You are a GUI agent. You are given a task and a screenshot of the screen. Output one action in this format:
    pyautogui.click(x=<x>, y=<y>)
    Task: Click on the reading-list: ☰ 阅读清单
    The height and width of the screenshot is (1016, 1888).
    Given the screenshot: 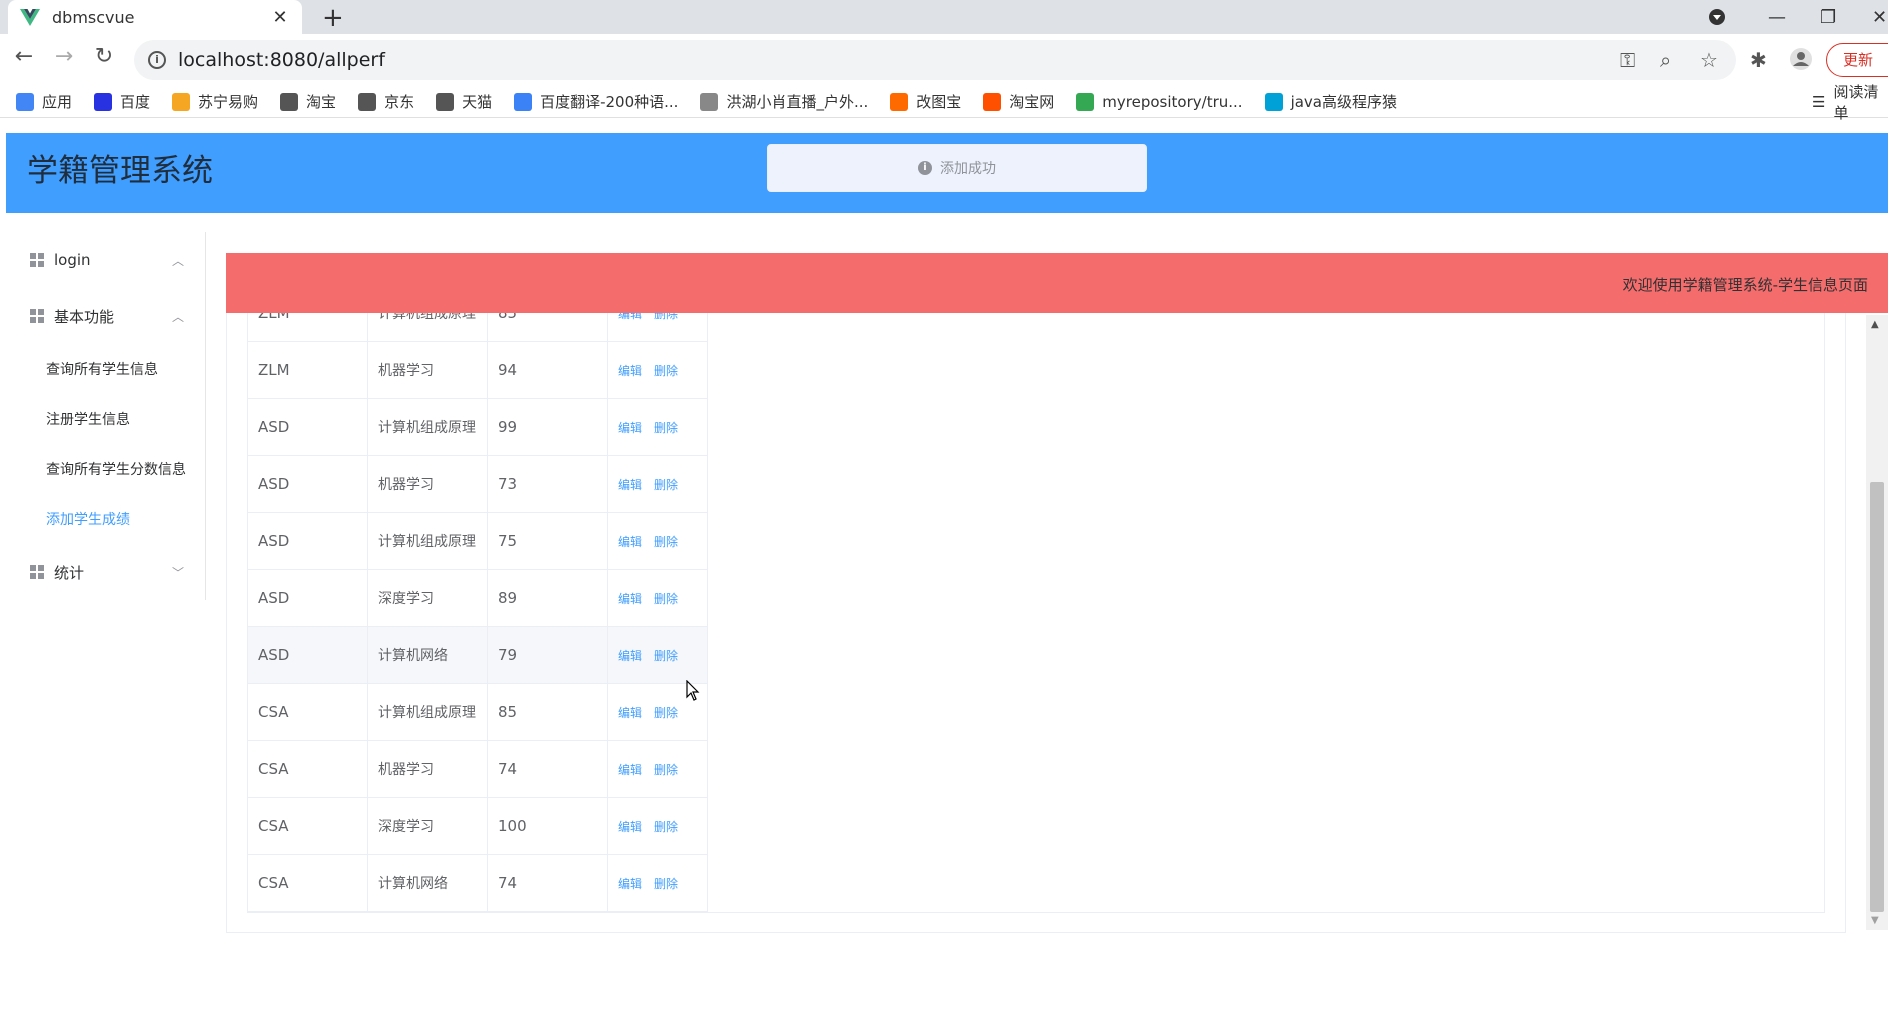 What is the action you would take?
    pyautogui.click(x=1850, y=102)
    